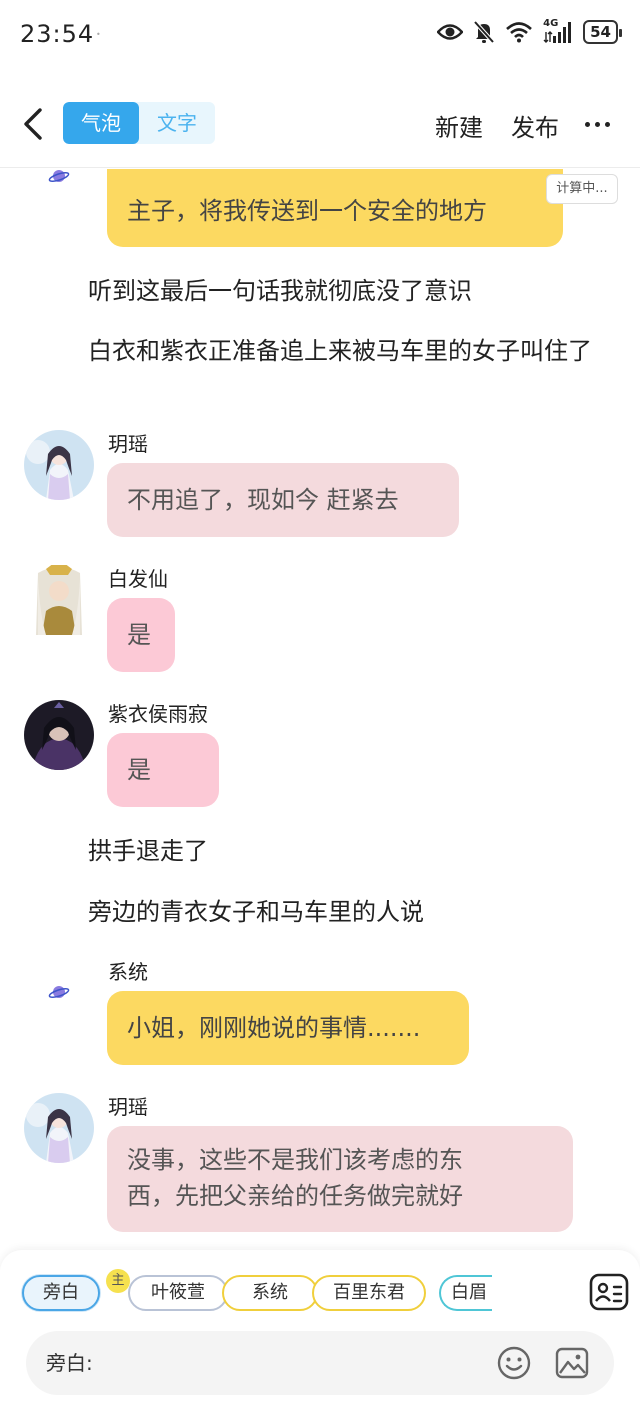  Describe the element at coordinates (61, 1293) in the screenshot. I see `role-chip-narrator: 旁白` at that location.